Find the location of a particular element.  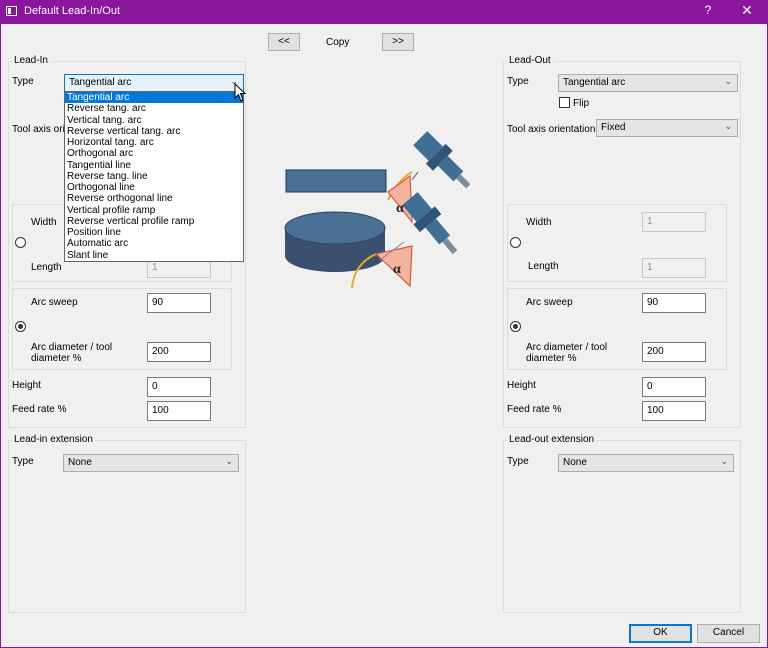

dropdown-option: Reverse vertical tang. arc is located at coordinates (154, 131).